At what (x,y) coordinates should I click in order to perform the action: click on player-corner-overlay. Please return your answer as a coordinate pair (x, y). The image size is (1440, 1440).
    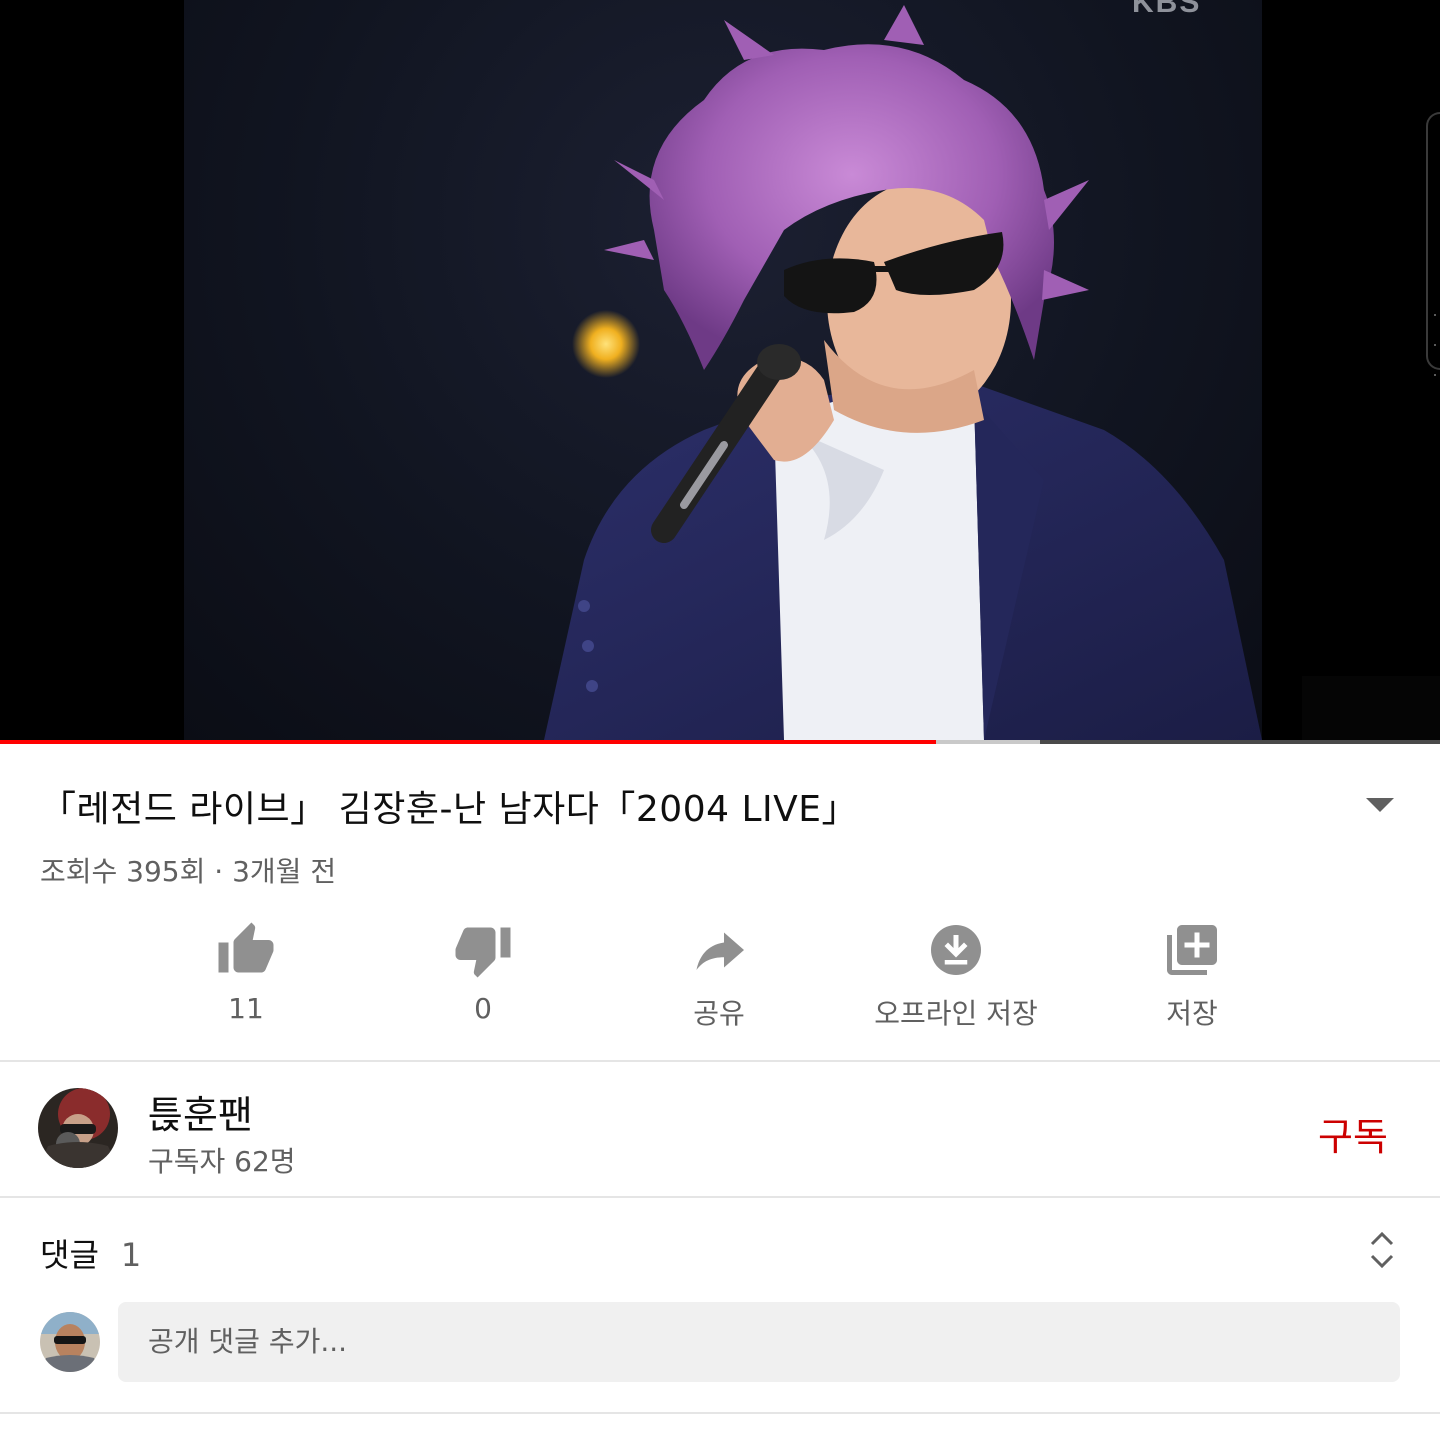
    Looking at the image, I should click on (1371, 708).